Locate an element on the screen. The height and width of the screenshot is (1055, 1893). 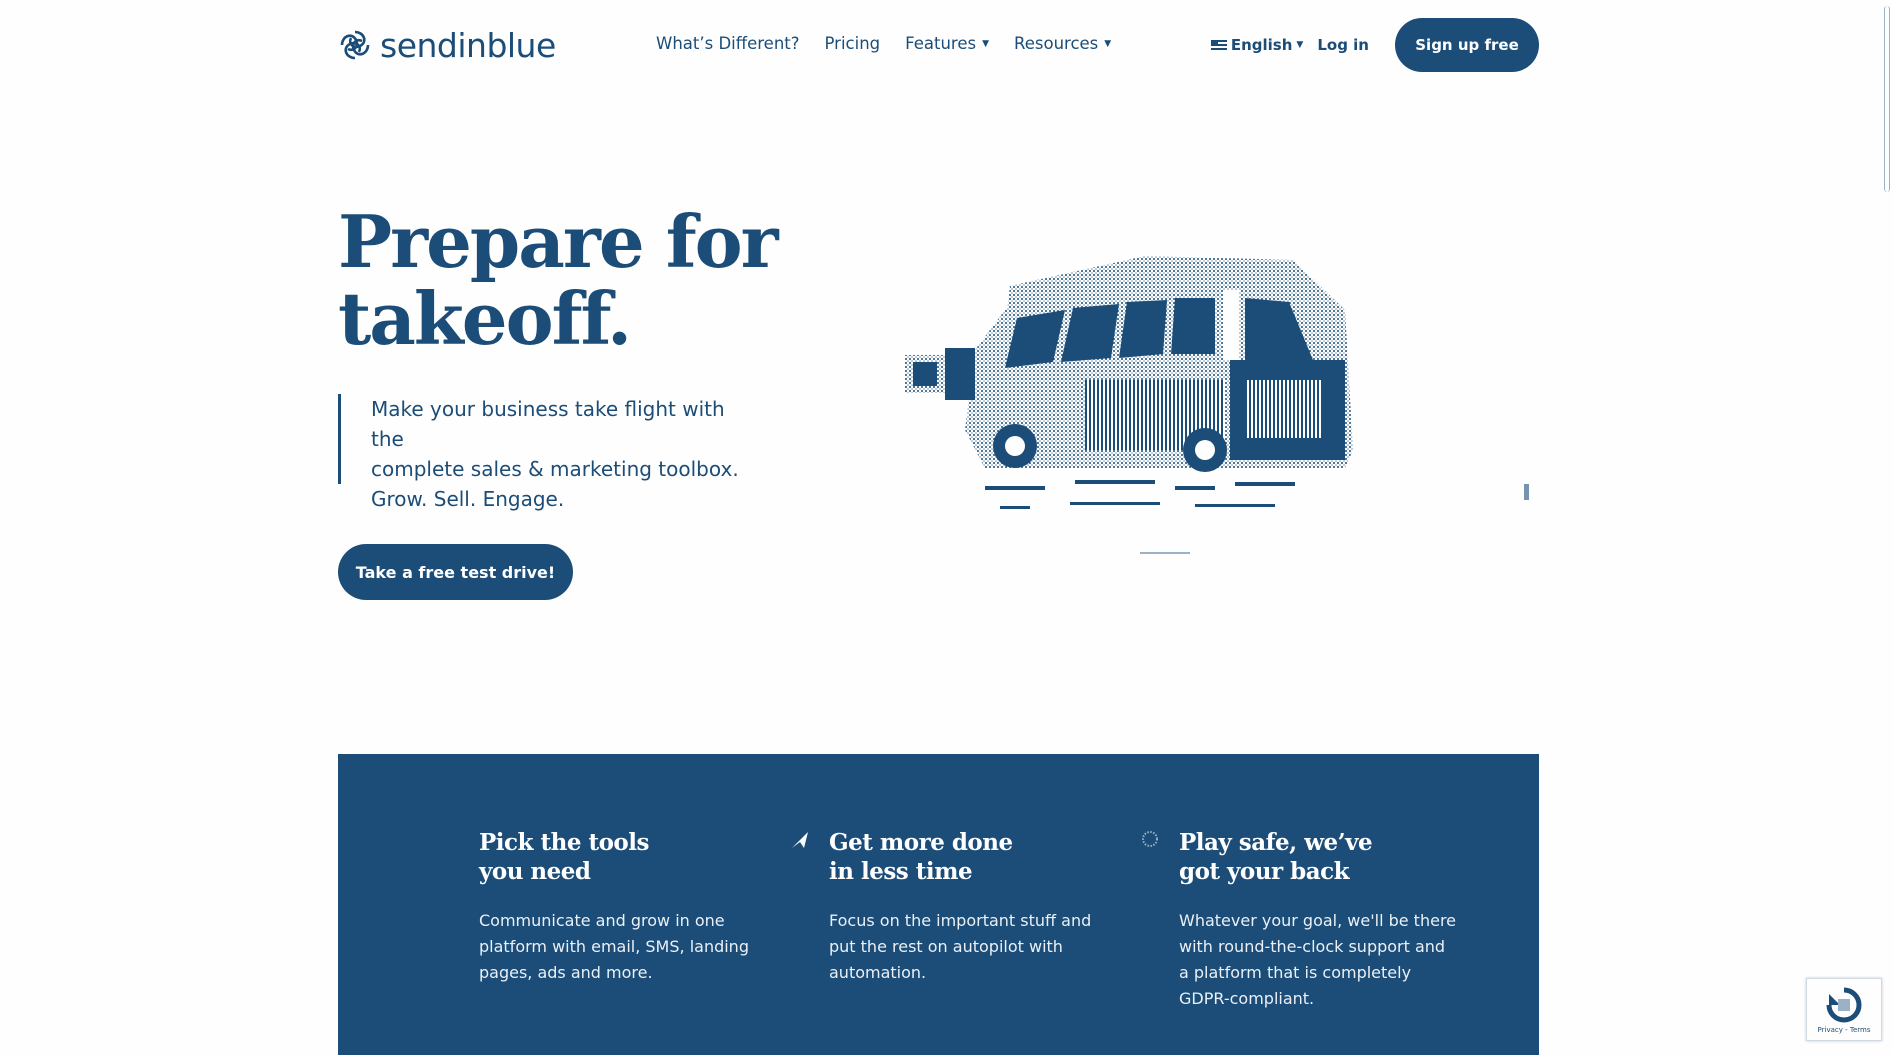
vertical-scrollbar is located at coordinates (1887, 527).